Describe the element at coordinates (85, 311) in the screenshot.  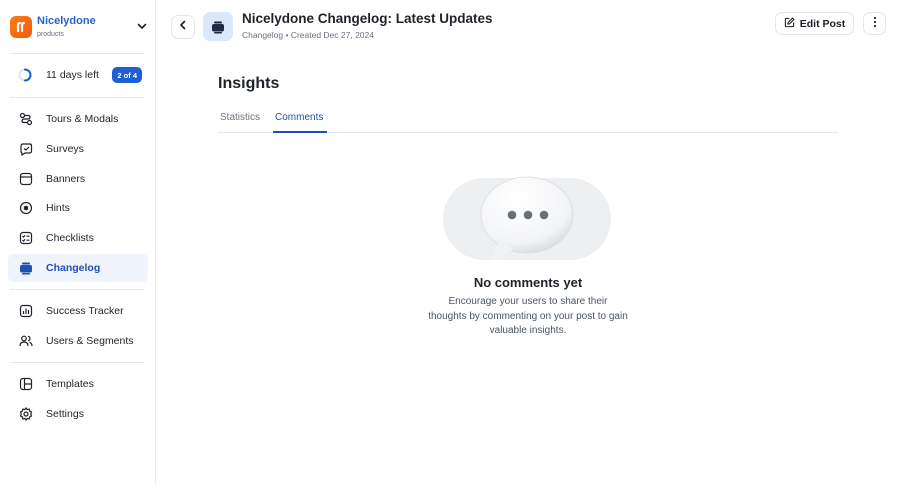
I see `sidebar-item-label: Success Tracker` at that location.